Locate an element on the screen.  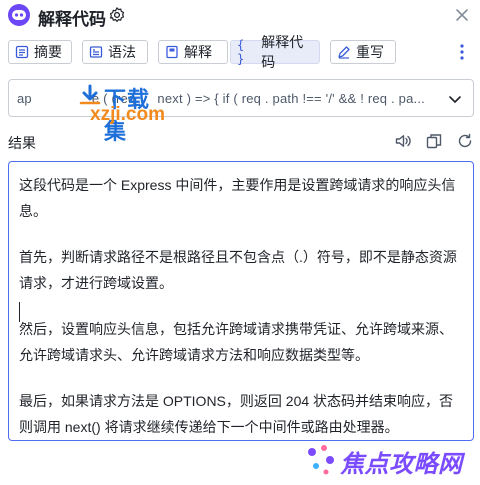
download-arrow-icon is located at coordinates (90, 94).